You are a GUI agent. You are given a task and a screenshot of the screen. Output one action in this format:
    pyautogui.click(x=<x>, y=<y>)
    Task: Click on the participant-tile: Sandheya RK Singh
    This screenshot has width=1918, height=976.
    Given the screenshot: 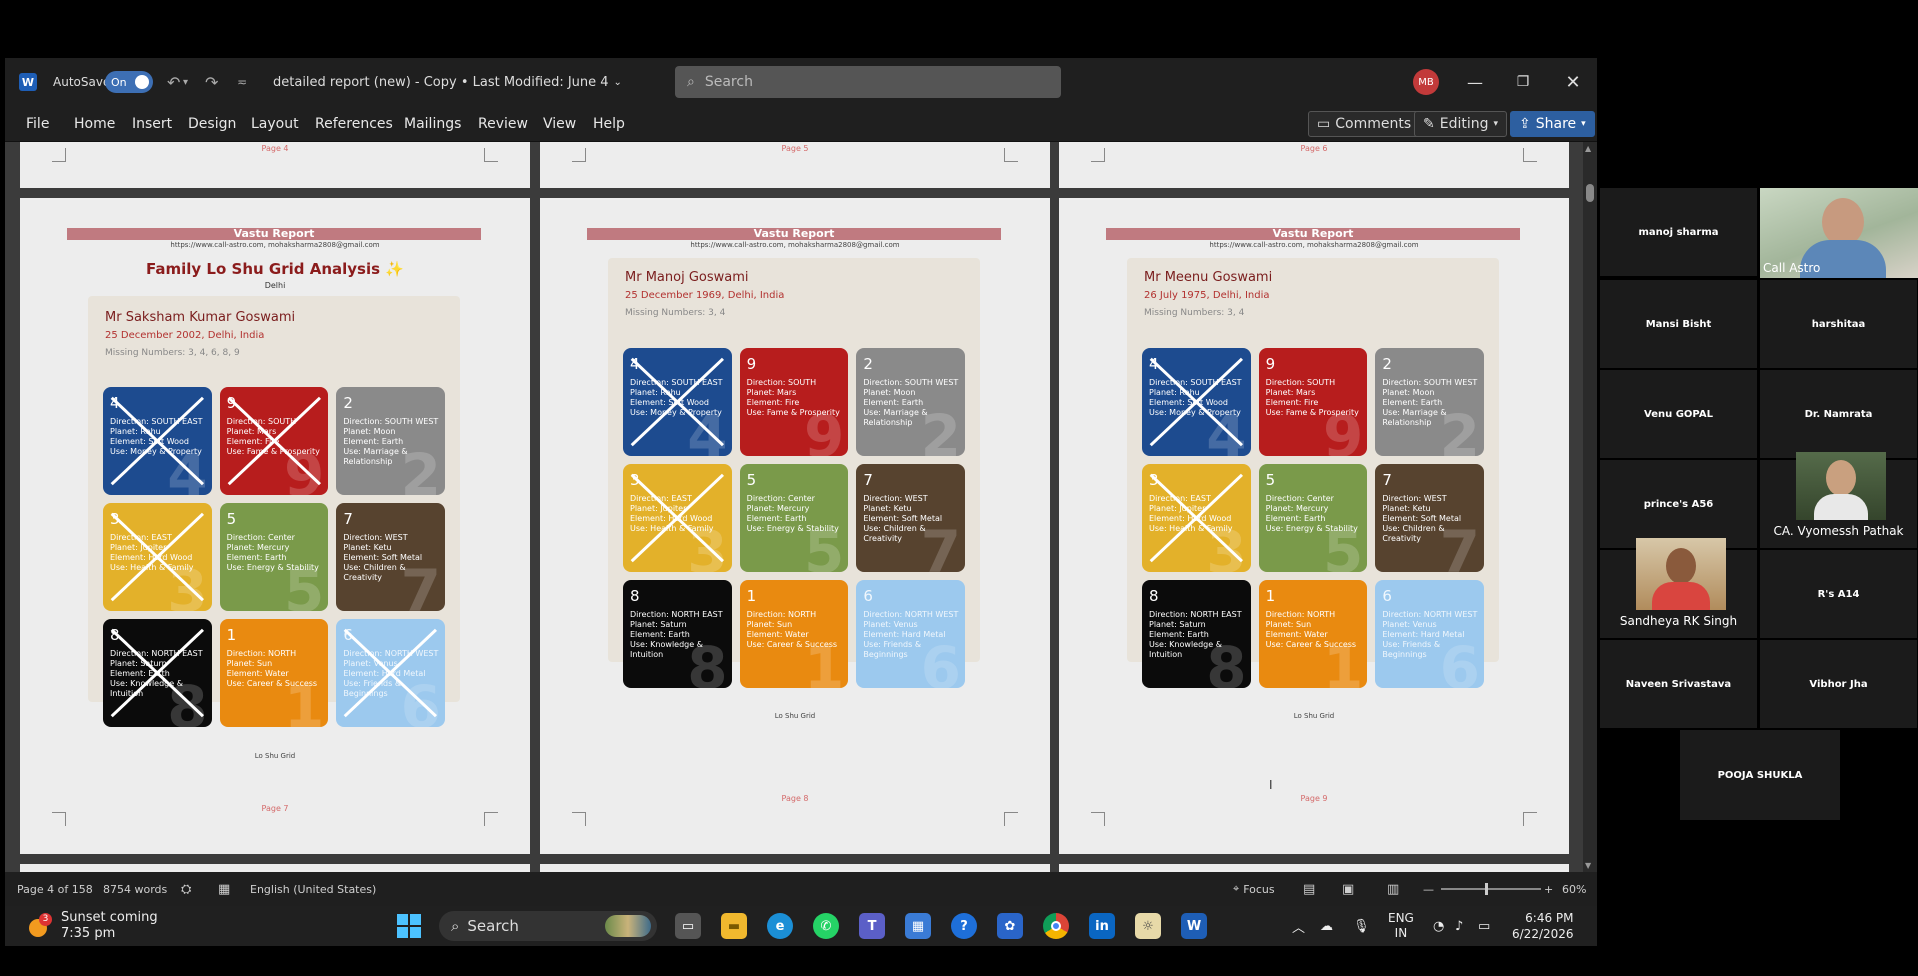 What is the action you would take?
    pyautogui.click(x=1678, y=588)
    